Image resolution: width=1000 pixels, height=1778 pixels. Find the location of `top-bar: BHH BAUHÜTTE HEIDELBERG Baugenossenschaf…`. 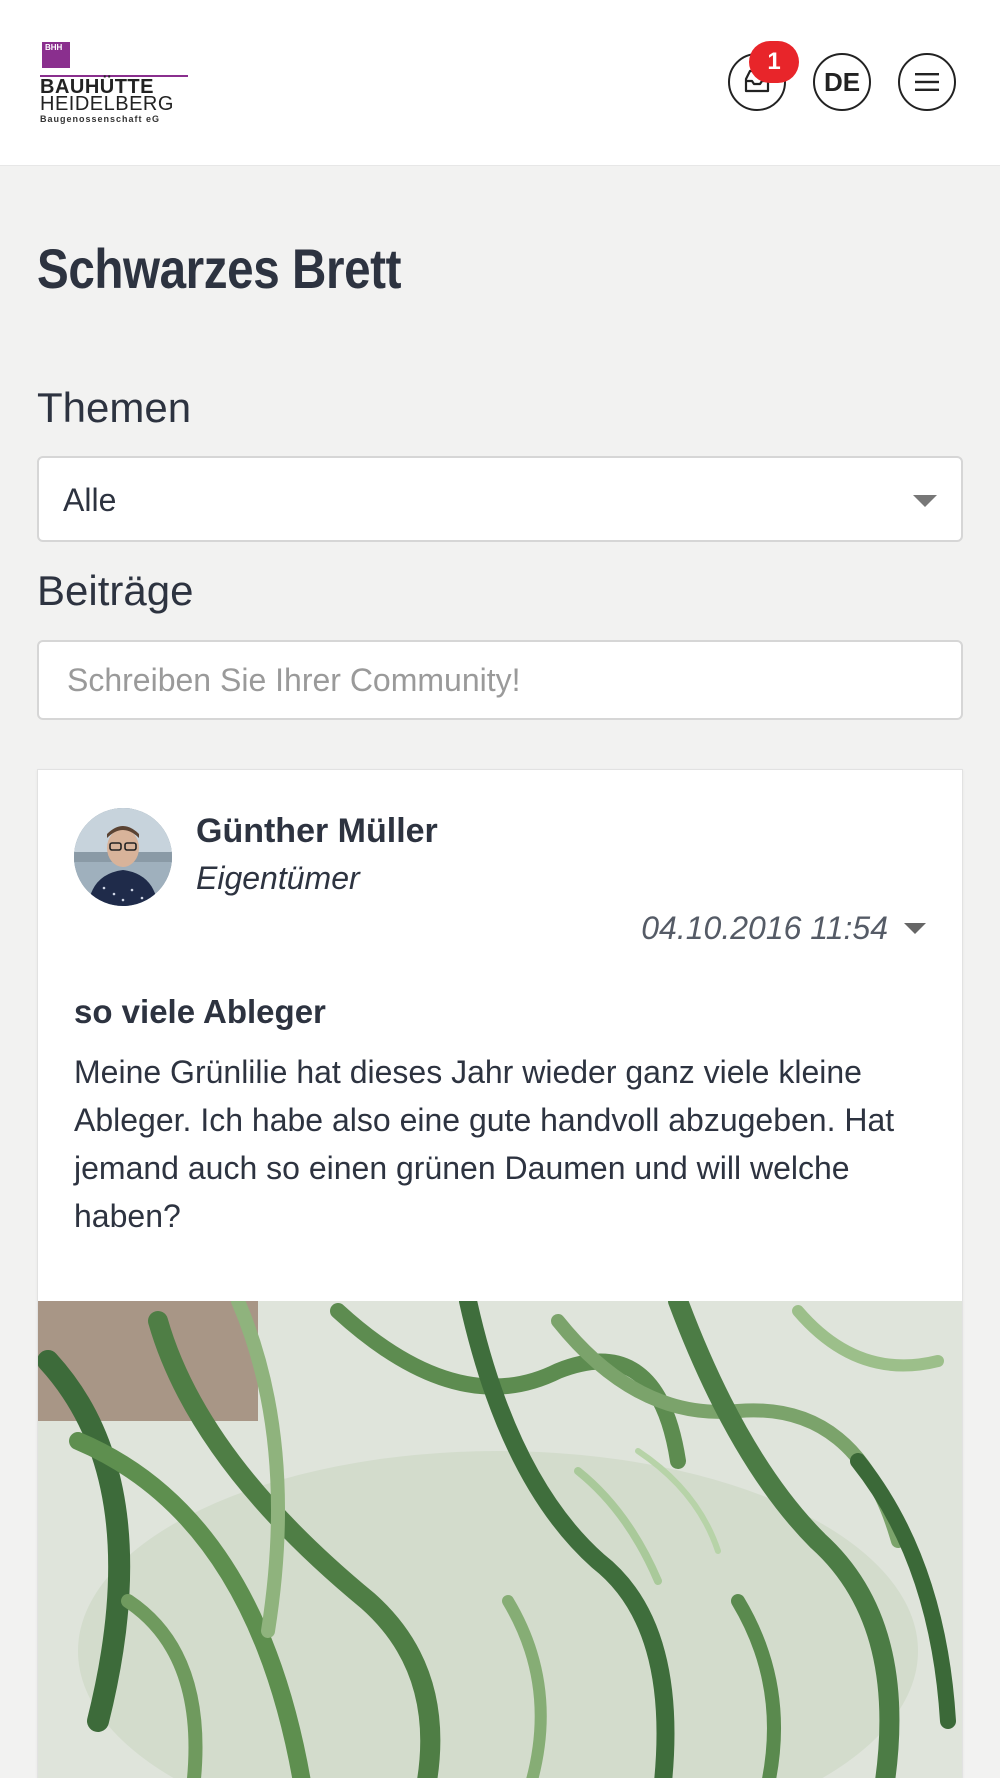

top-bar: BHH BAUHÜTTE HEIDELBERG Baugenossenschaf… is located at coordinates (500, 83).